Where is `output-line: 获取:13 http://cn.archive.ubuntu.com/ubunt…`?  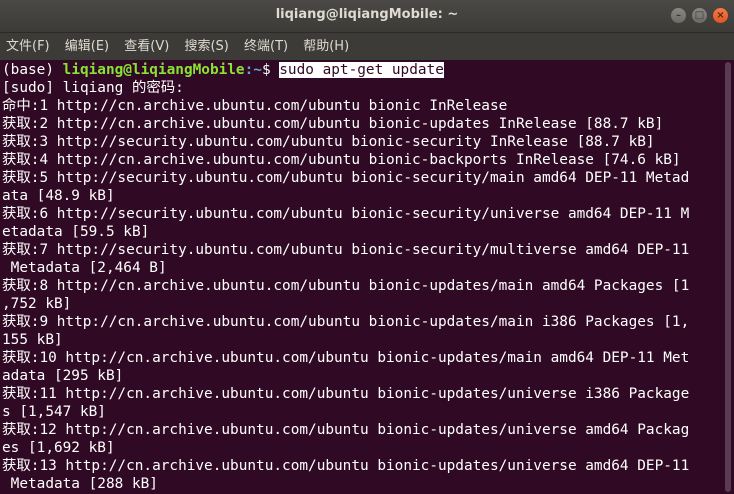
output-line: 获取:13 http://cn.archive.ubuntu.com/ubunt… is located at coordinates (346, 466).